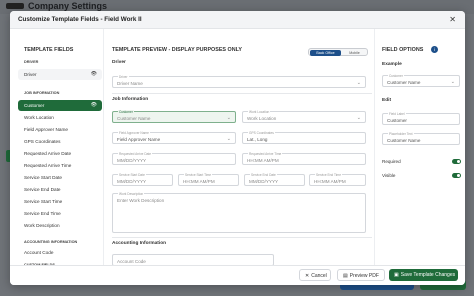 Image resolution: width=474 pixels, height=296 pixels. I want to click on template-preview-title: TEMPLATE PREVIEW - DISPLAY PURPOSES ONLY, so click(177, 50).